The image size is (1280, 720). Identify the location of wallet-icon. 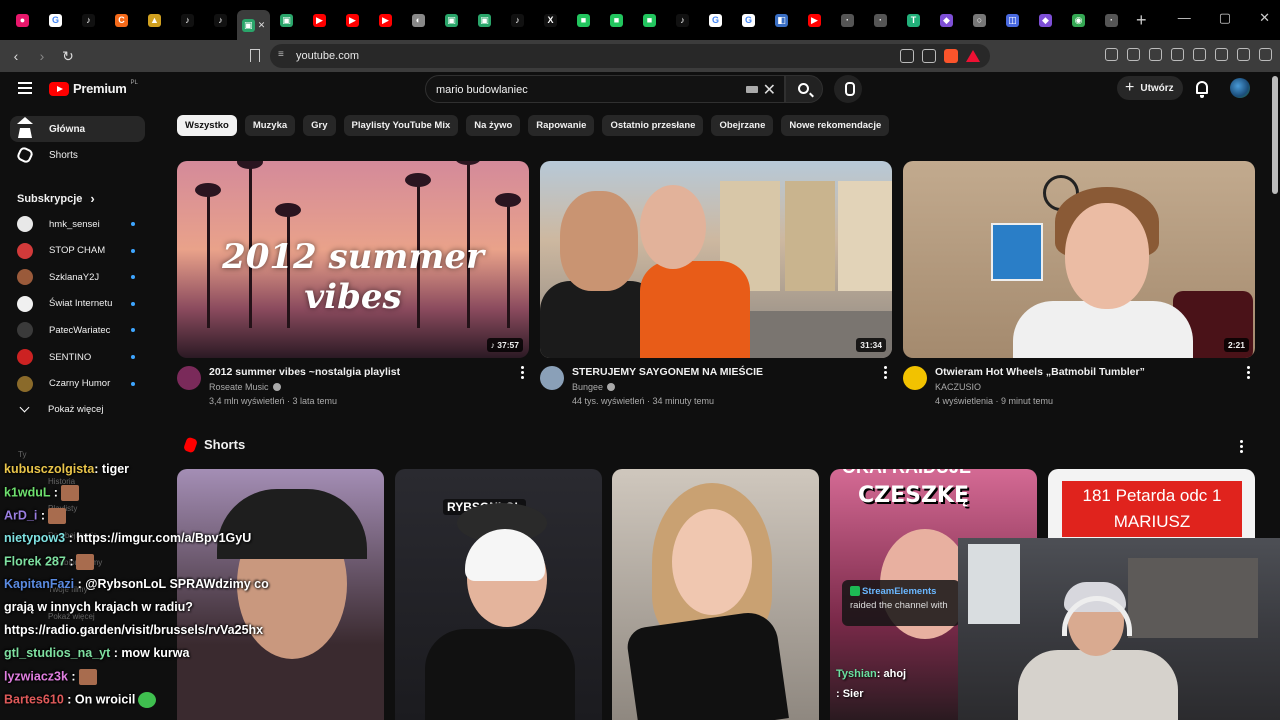
(1199, 54).